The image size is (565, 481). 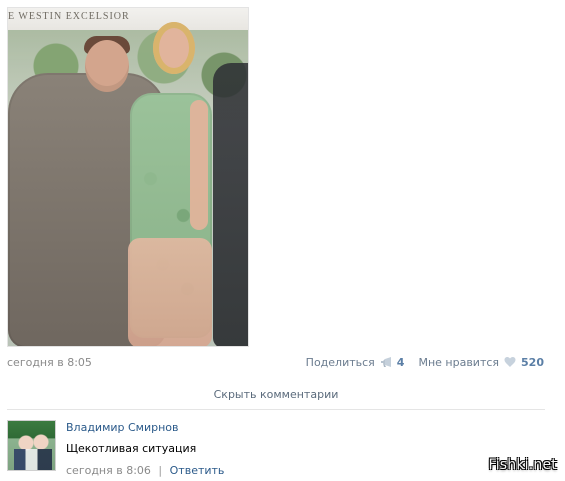 I want to click on post-actions: Поделиться 4 Мне нравится 520, so click(x=425, y=362).